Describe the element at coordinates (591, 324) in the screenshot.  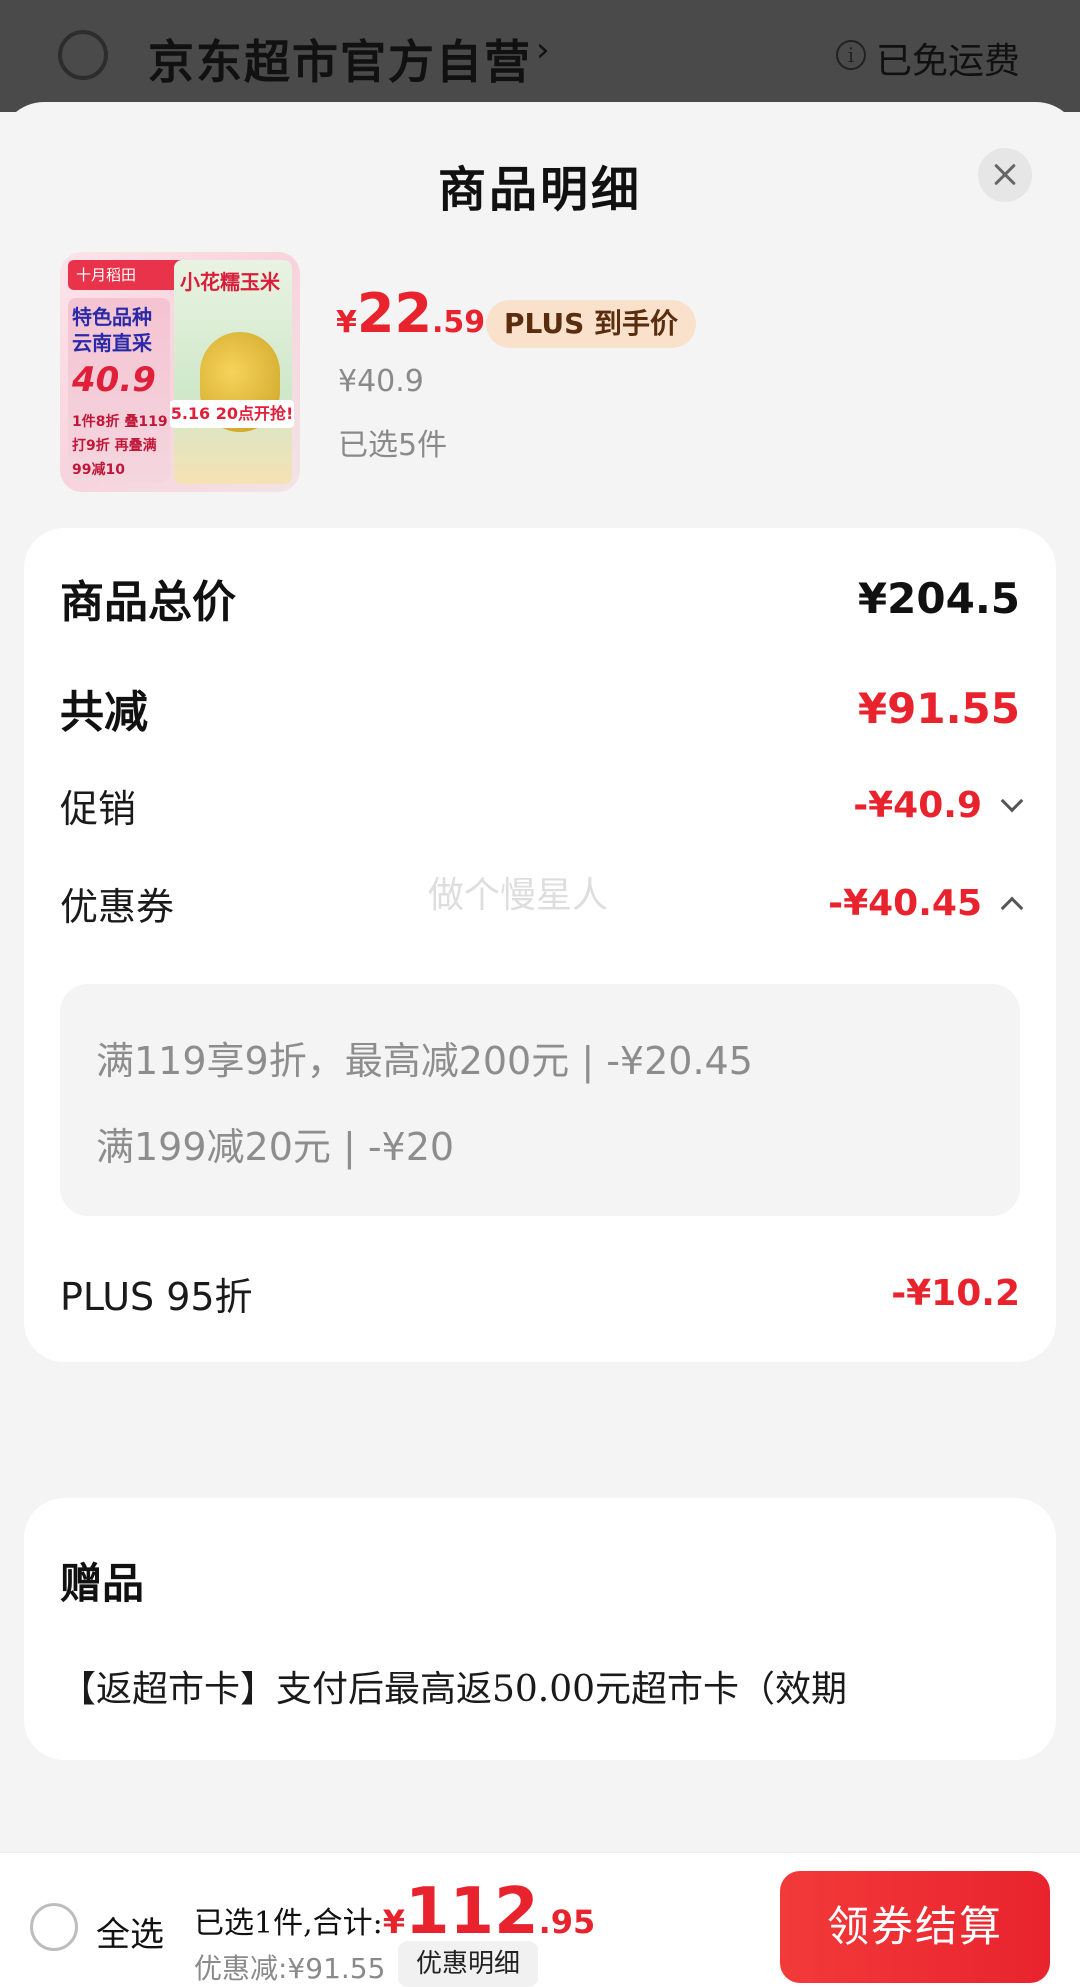
I see `plus-price-tag: PLUS 到手价` at that location.